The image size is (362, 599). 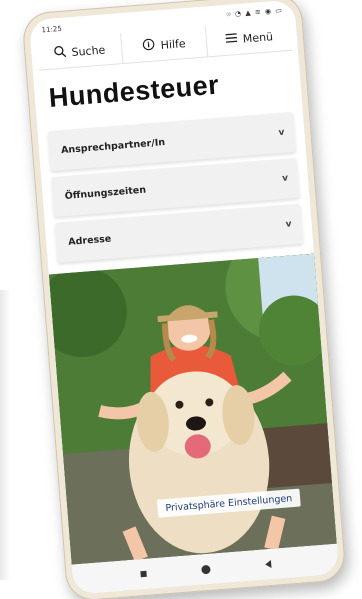 What do you see at coordinates (205, 569) in the screenshot?
I see `home-icon` at bounding box center [205, 569].